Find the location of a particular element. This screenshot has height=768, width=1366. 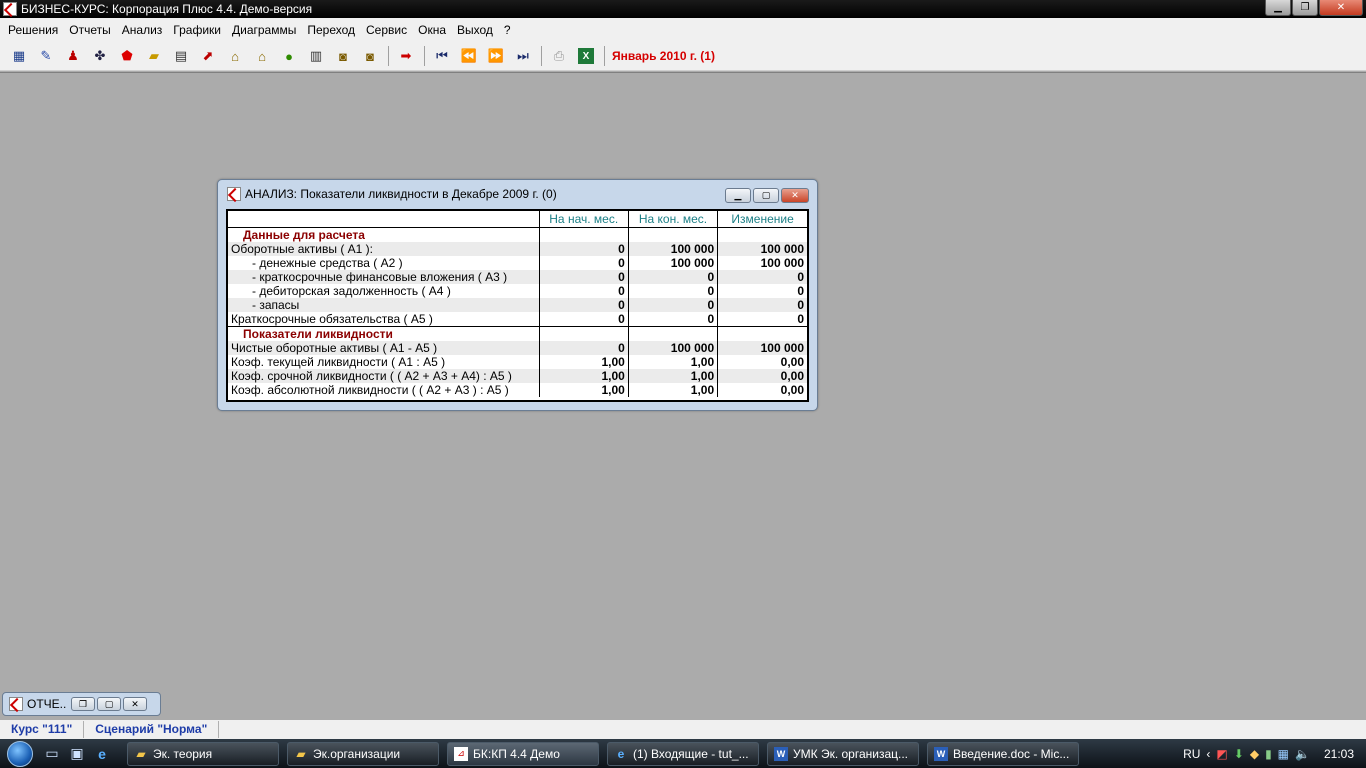

prev-period-button: ⏪ is located at coordinates (469, 56).